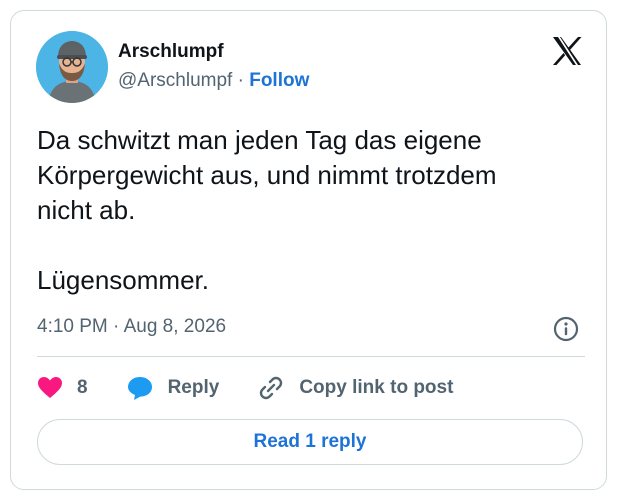  I want to click on author-handle: @Arschlumpf, so click(175, 80).